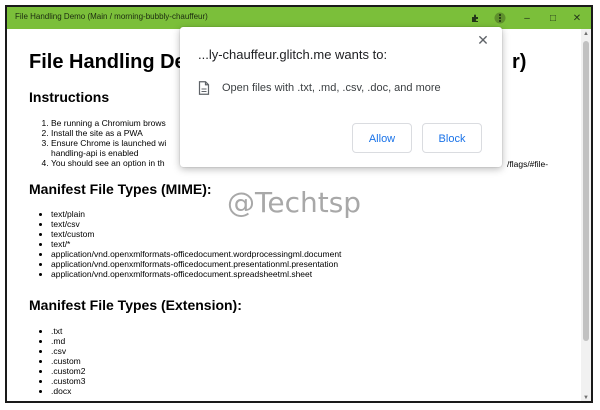 The width and height of the screenshot is (600, 410). I want to click on block-button: Block, so click(452, 138).